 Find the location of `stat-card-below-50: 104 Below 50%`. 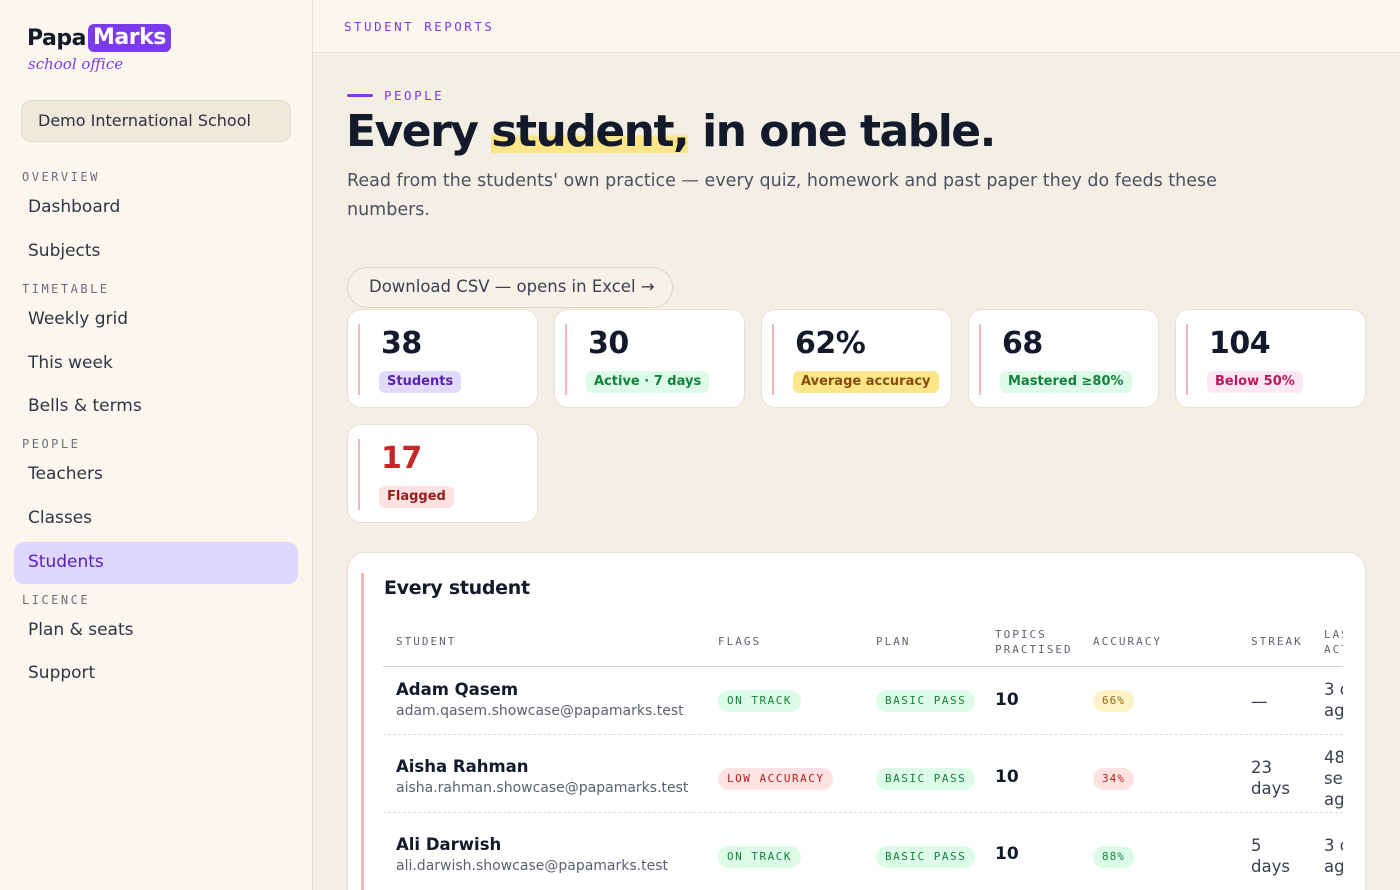

stat-card-below-50: 104 Below 50% is located at coordinates (1270, 358).